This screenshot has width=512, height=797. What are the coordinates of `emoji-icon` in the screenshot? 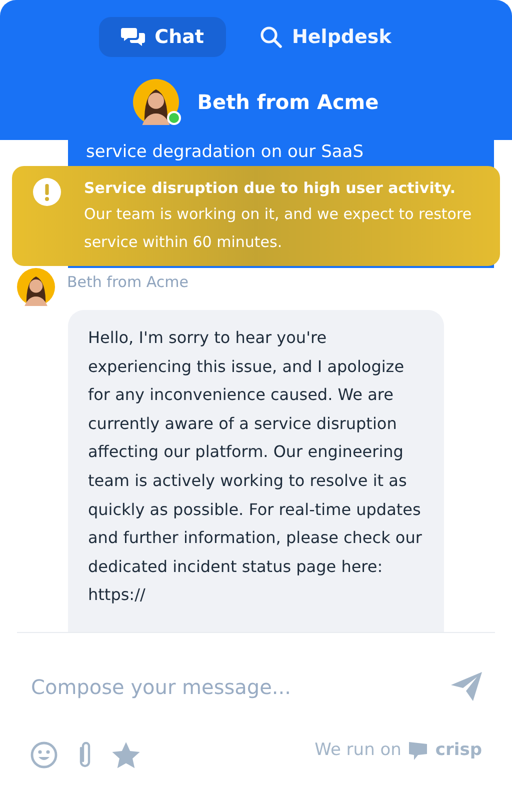 It's located at (44, 755).